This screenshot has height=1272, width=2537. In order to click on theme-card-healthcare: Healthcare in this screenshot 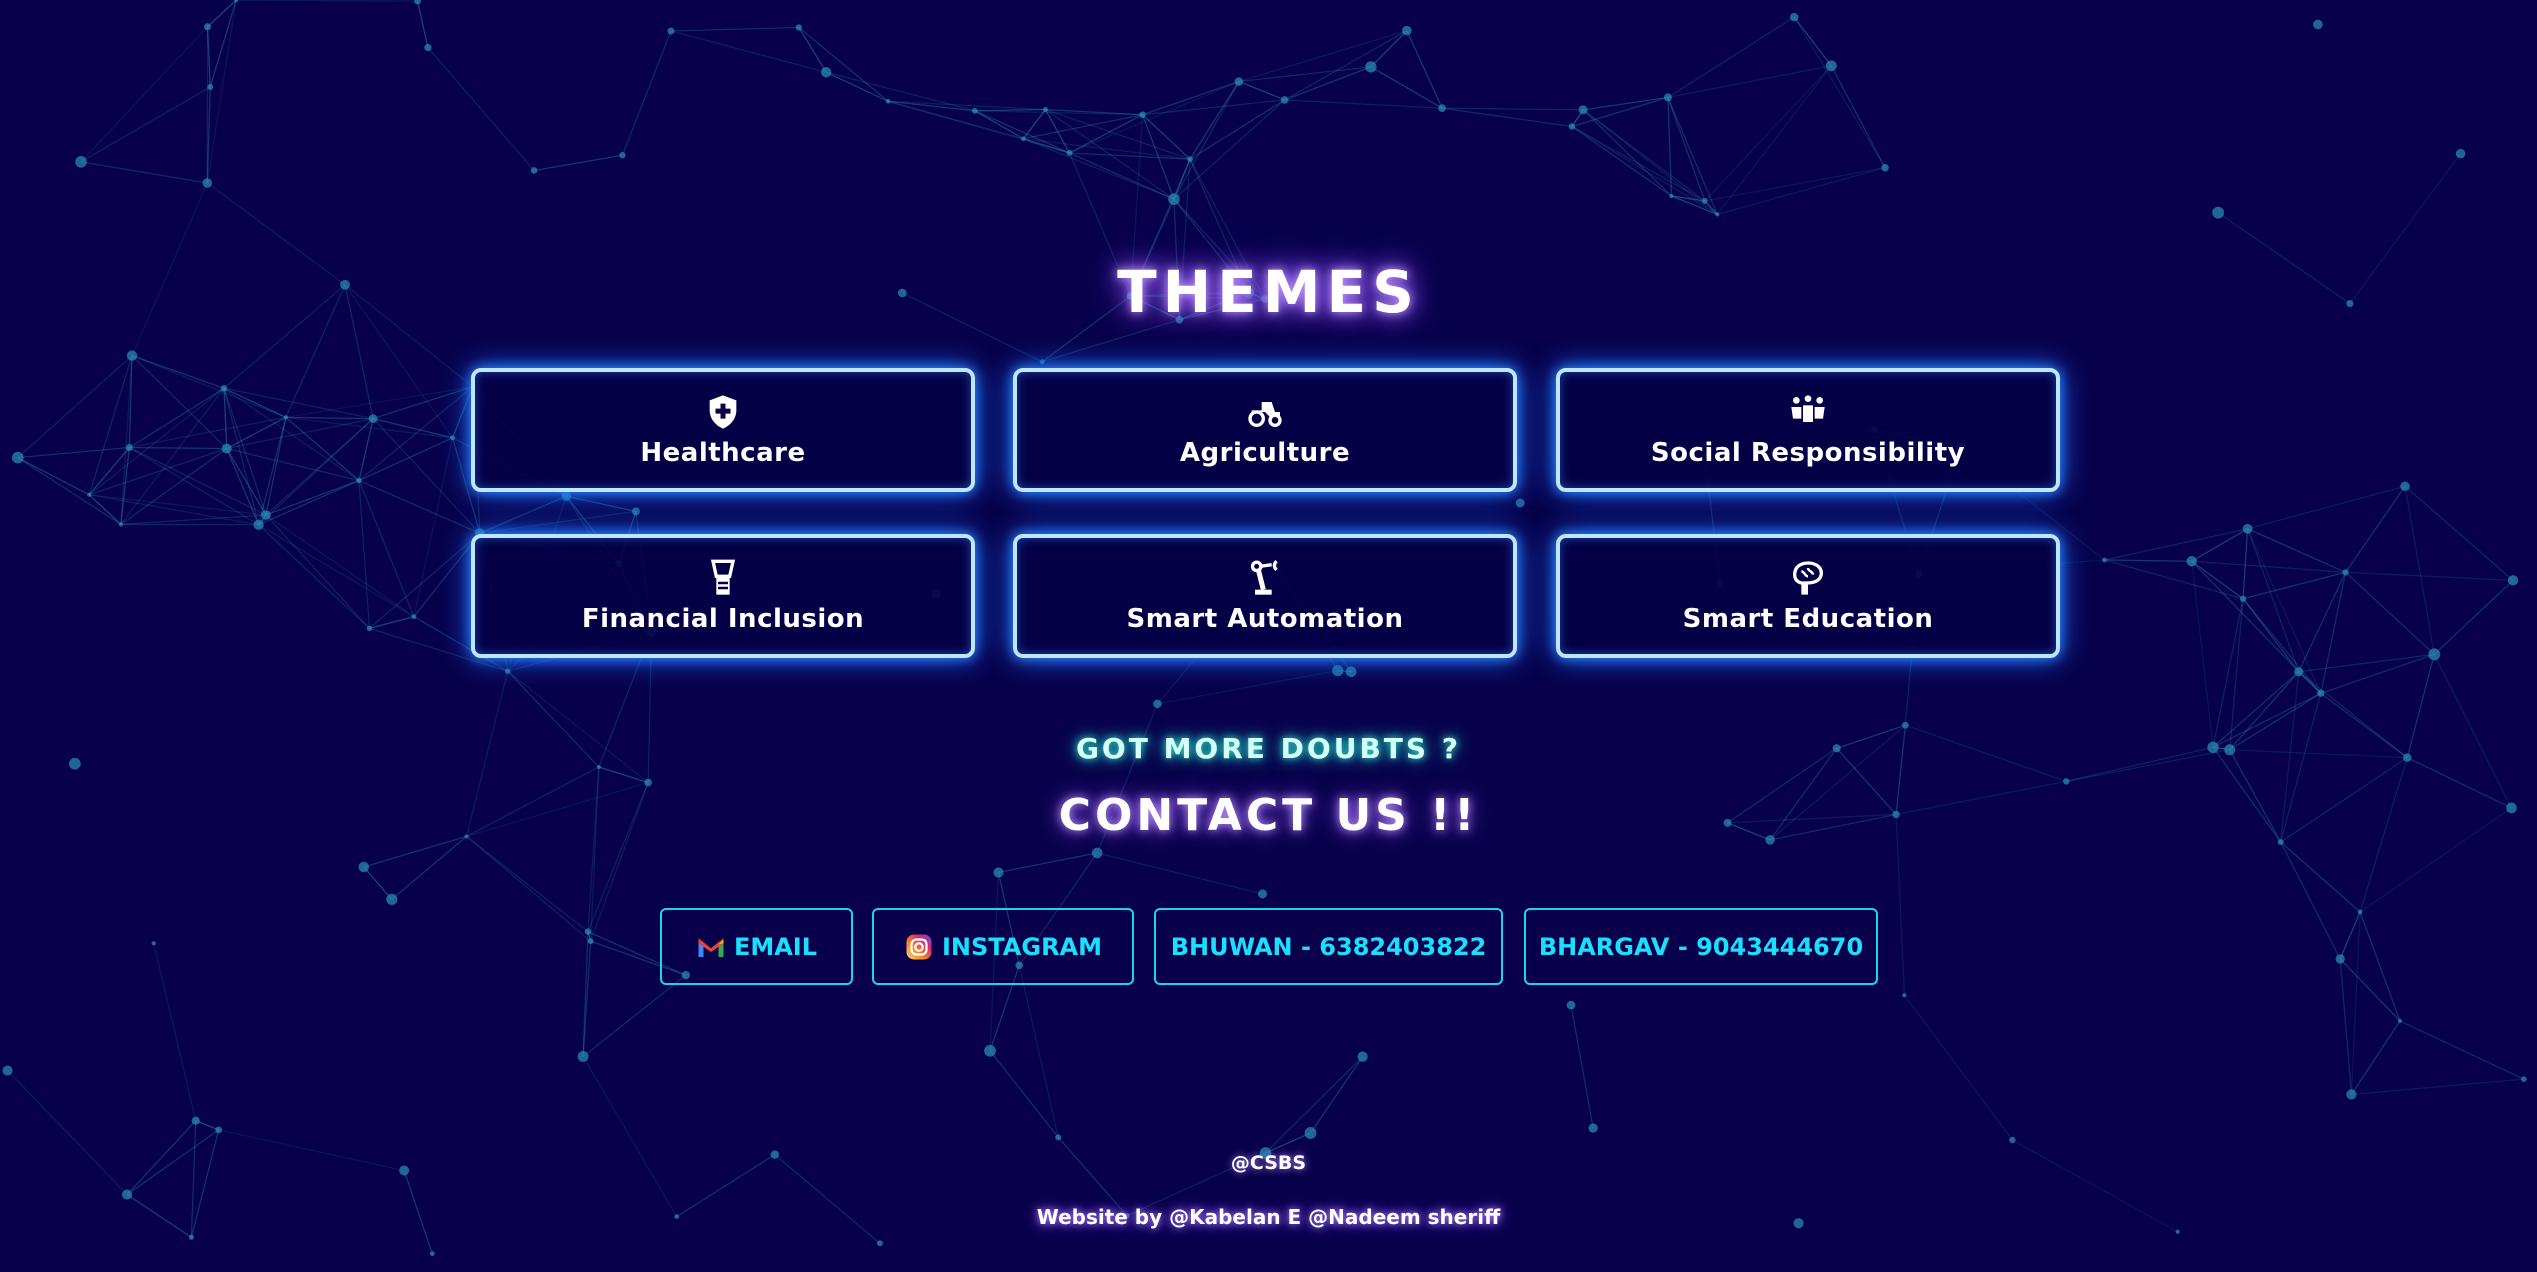, I will do `click(723, 430)`.